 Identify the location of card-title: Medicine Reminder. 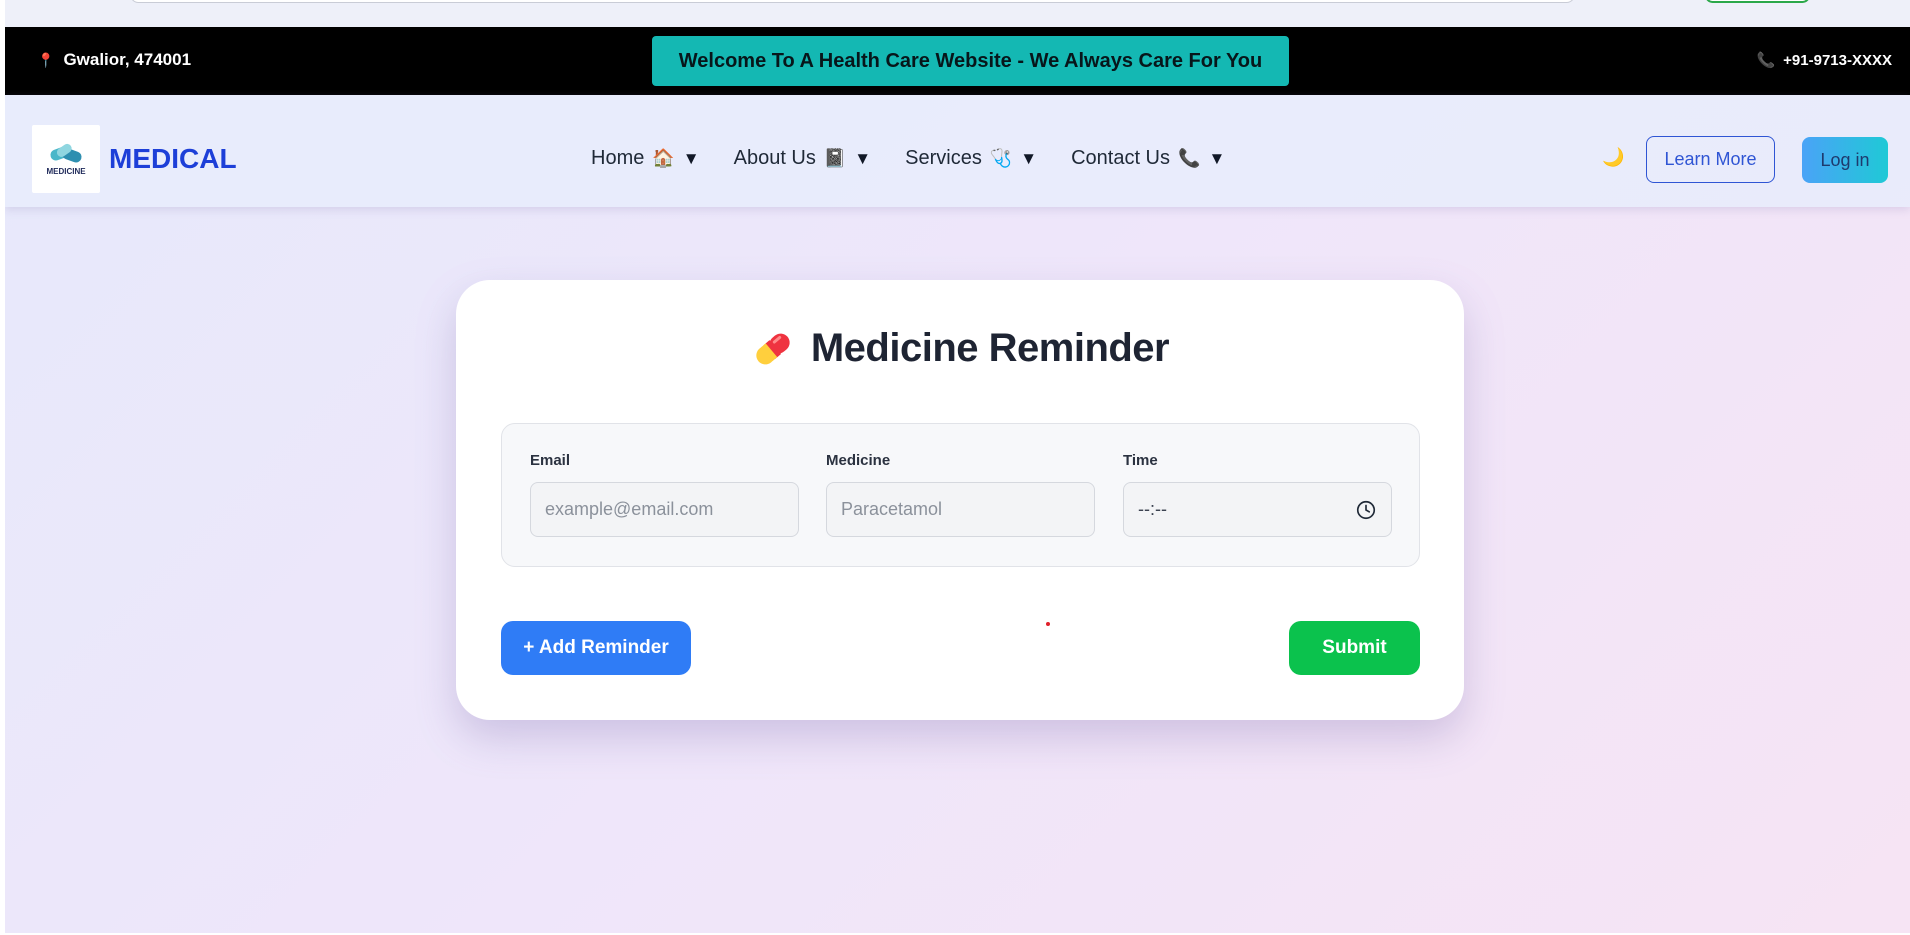
(990, 348).